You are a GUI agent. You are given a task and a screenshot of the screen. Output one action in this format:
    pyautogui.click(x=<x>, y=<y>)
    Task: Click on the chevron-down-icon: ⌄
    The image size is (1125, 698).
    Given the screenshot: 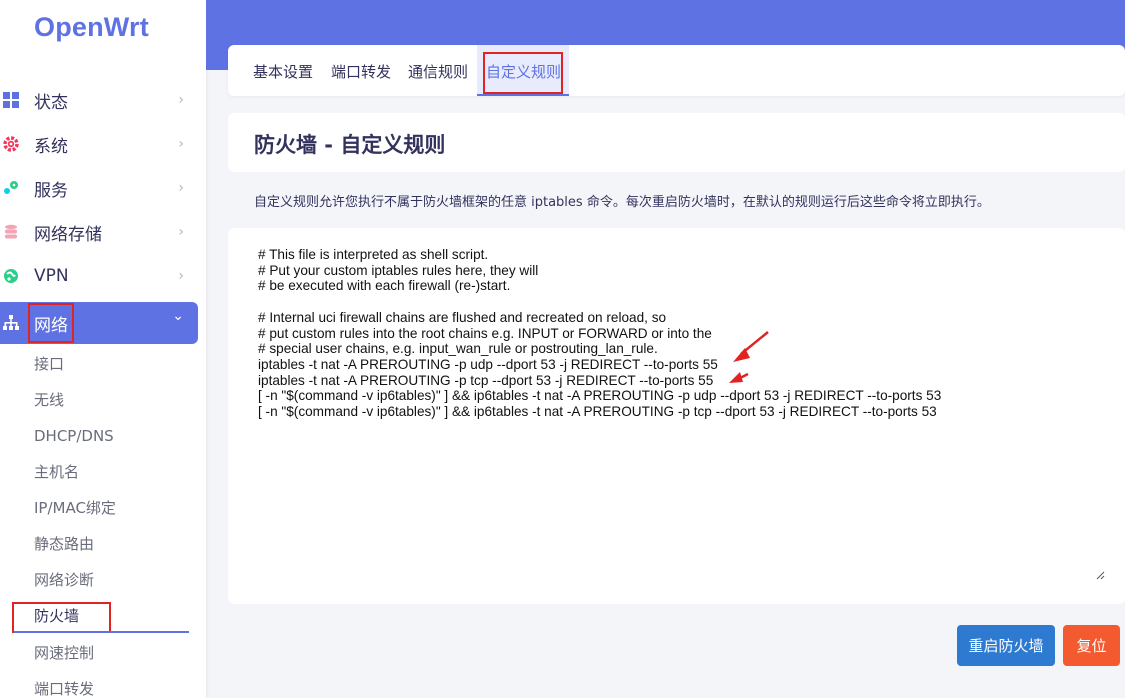 What is the action you would take?
    pyautogui.click(x=178, y=316)
    